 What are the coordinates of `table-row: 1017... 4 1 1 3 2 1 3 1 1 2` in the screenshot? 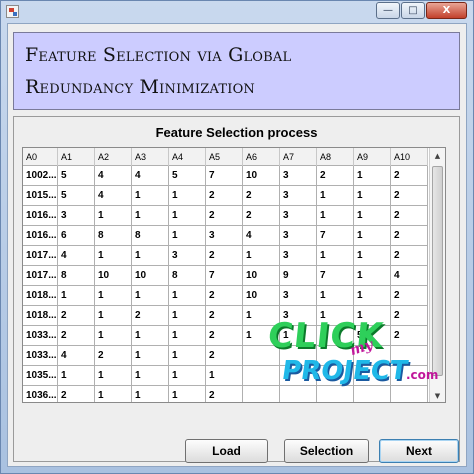 It's located at (225, 256).